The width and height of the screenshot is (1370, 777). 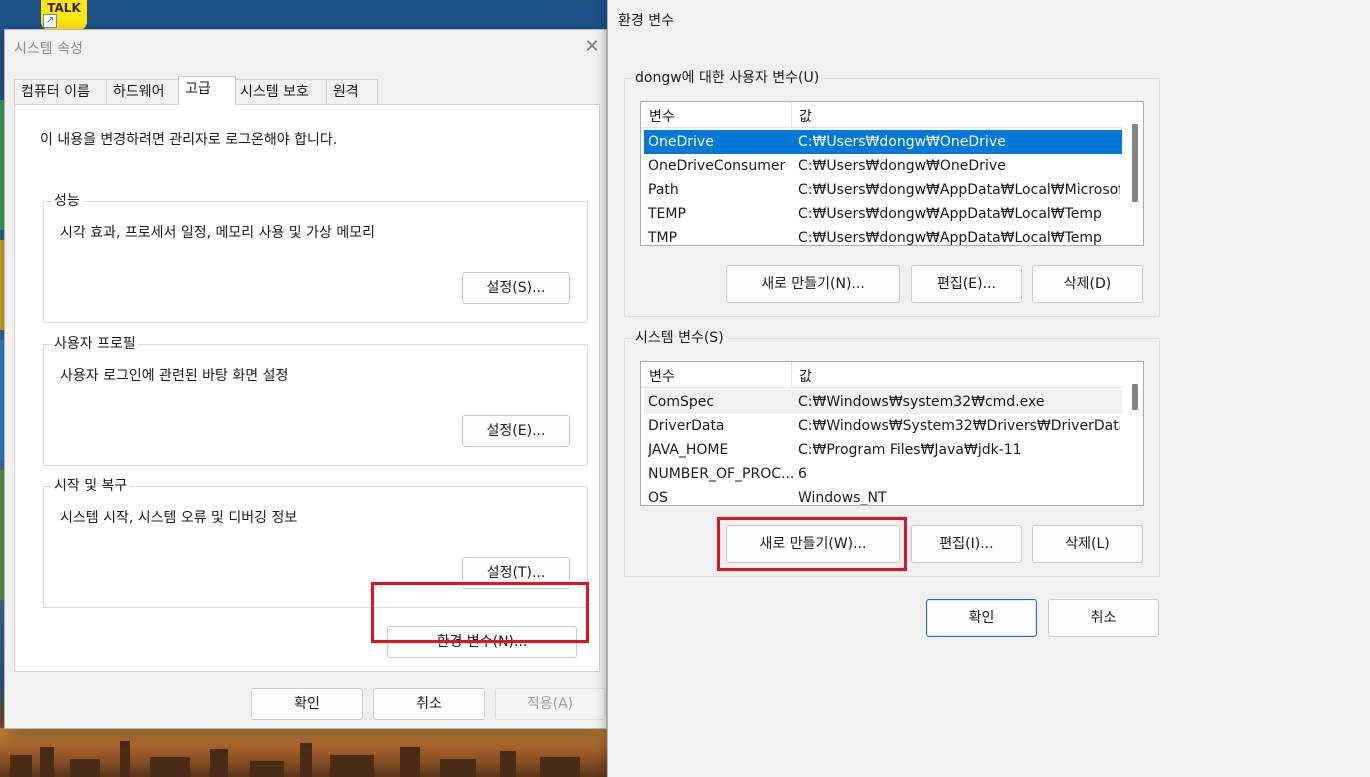 I want to click on variable-name: JAVA_HOME, so click(x=688, y=450).